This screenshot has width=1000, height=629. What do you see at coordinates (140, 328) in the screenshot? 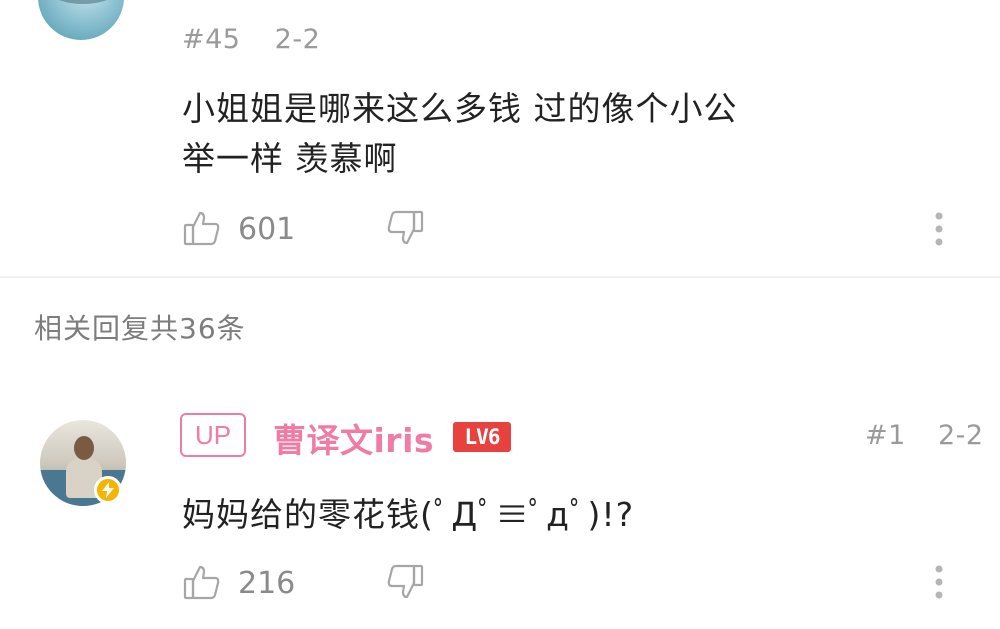
I see `replies-header: 相关回复共36条` at bounding box center [140, 328].